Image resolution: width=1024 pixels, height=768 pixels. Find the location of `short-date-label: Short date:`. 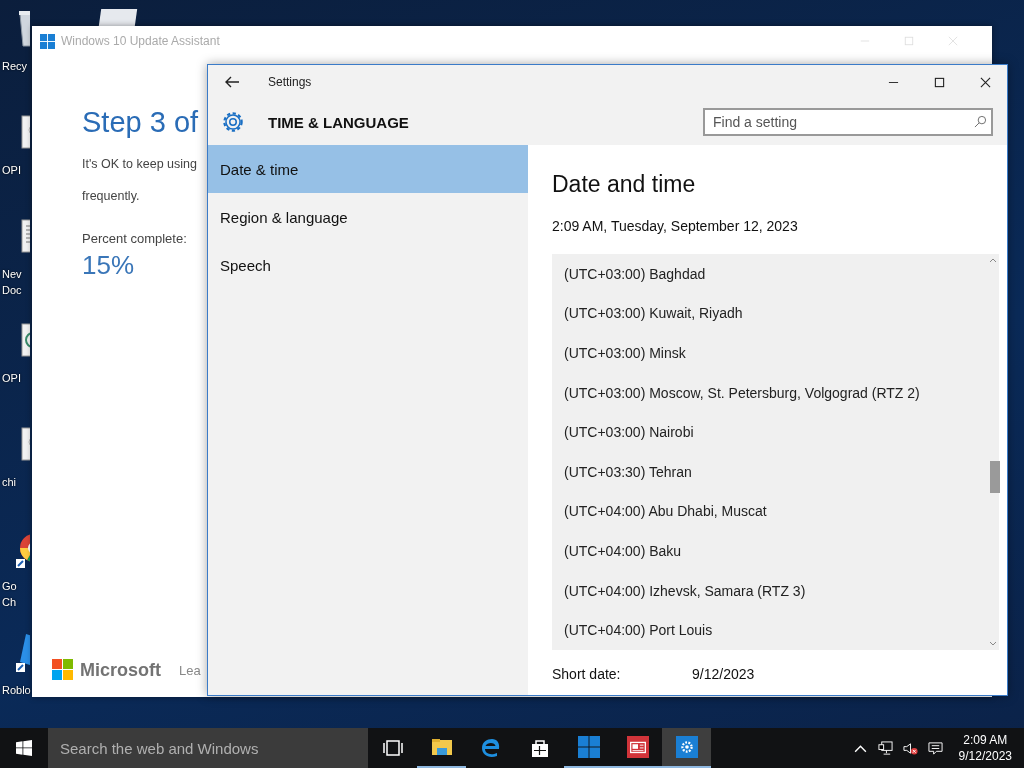

short-date-label: Short date: is located at coordinates (587, 674).